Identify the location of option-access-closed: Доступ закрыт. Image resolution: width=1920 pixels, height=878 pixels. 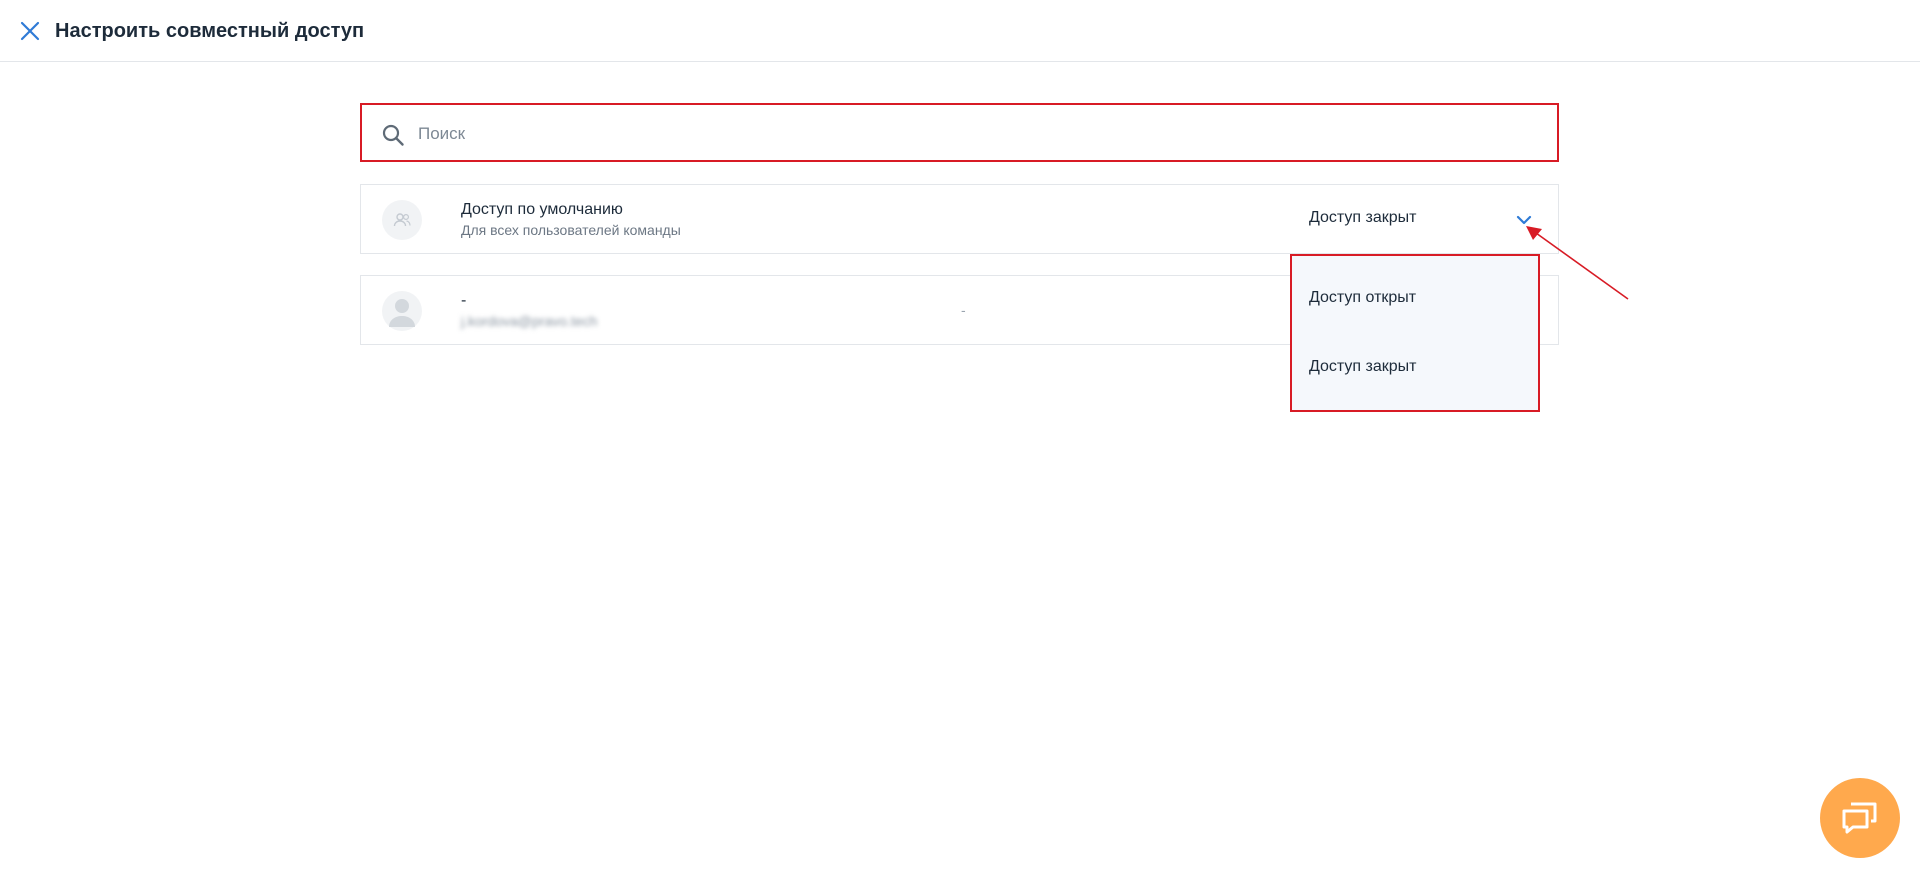
(1363, 367).